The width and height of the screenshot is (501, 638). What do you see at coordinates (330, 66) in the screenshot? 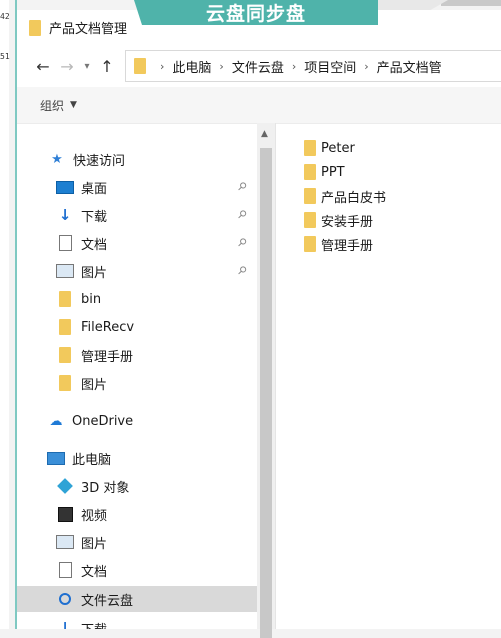
I see `breadcrumb-project-space: 项目空间` at bounding box center [330, 66].